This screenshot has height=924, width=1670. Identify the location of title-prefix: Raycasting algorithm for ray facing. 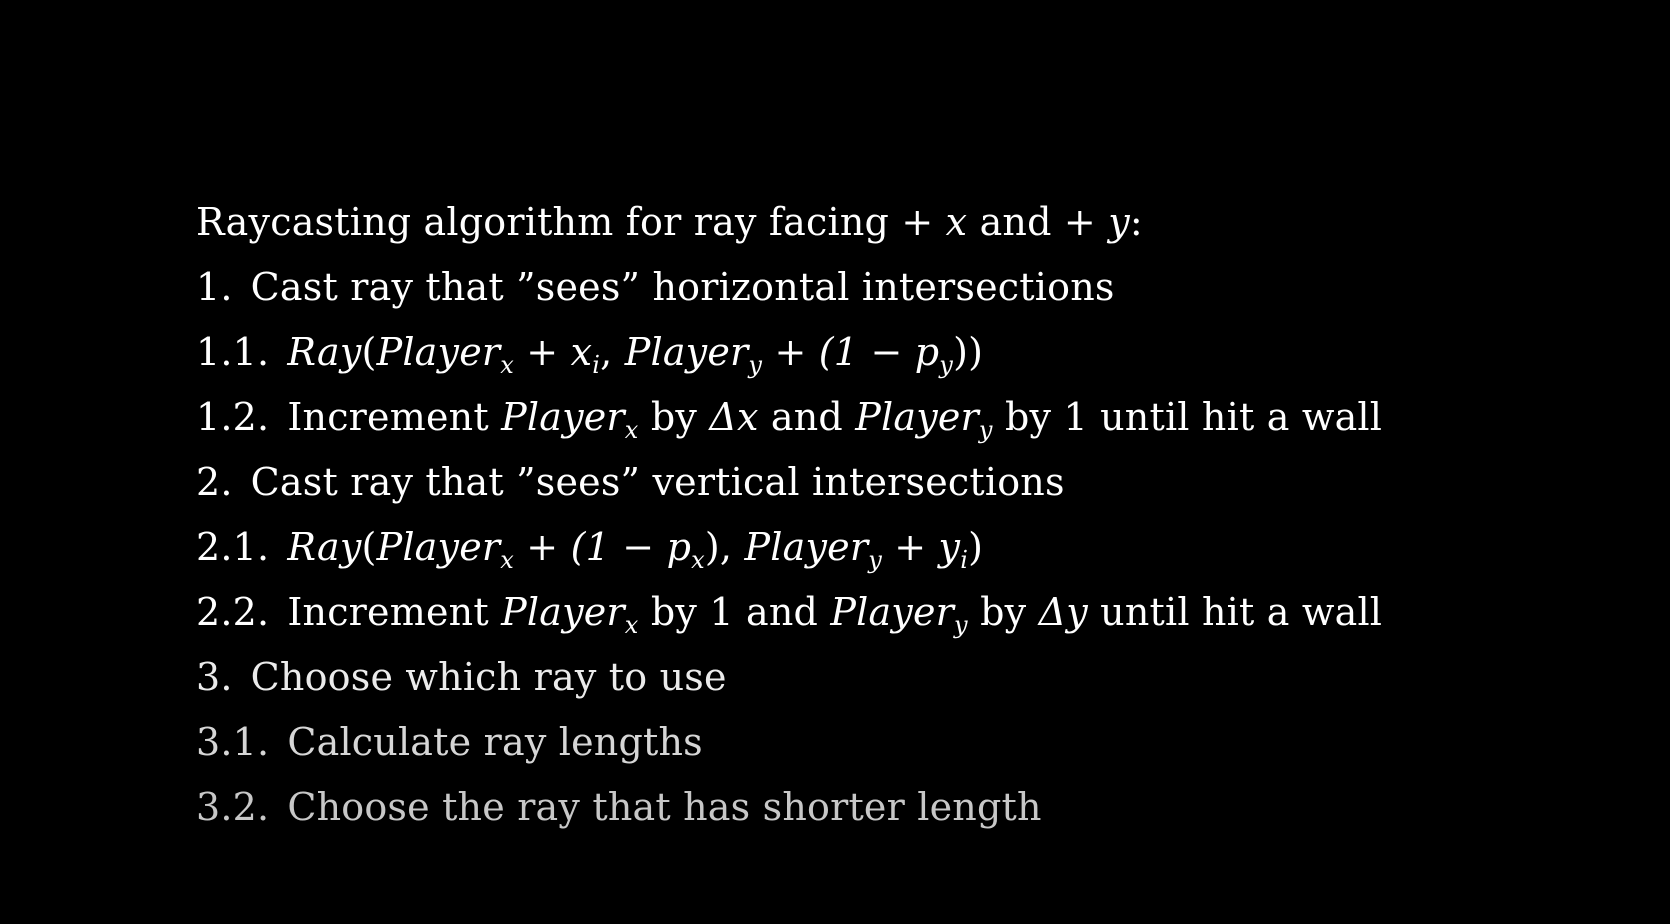
(543, 222).